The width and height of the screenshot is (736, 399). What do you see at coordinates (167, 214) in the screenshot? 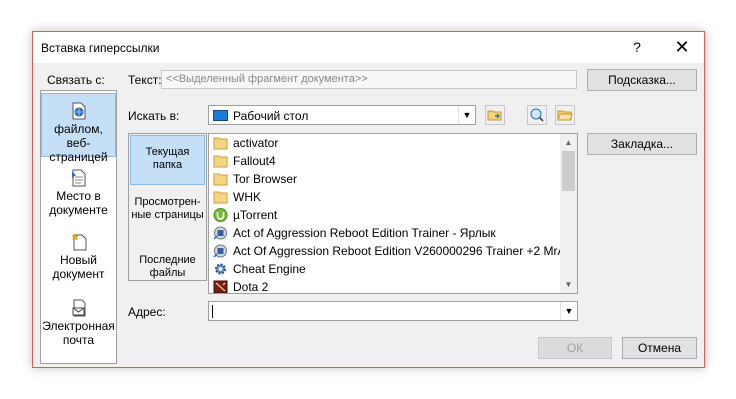
I see `nav-browsed-pages: Просмотрен-ные страницы` at bounding box center [167, 214].